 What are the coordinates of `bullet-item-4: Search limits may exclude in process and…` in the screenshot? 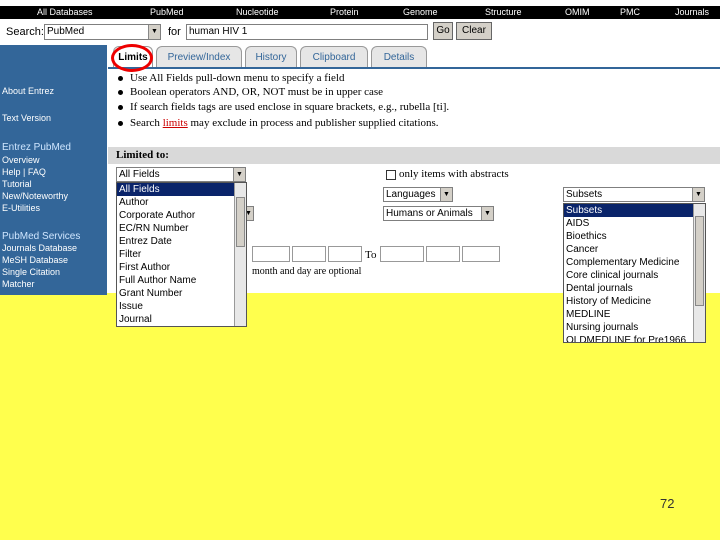 It's located at (278, 123).